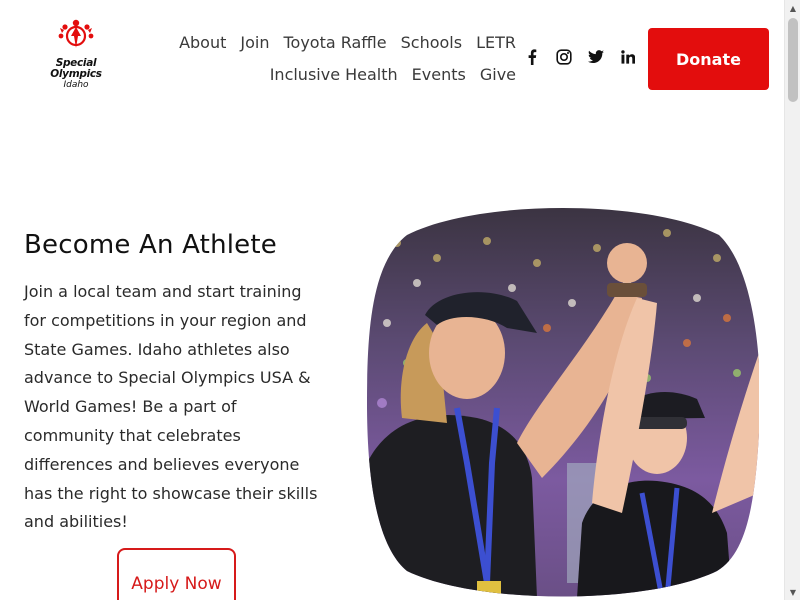 The image size is (800, 600). What do you see at coordinates (76, 33) in the screenshot?
I see `logo-figure-icon` at bounding box center [76, 33].